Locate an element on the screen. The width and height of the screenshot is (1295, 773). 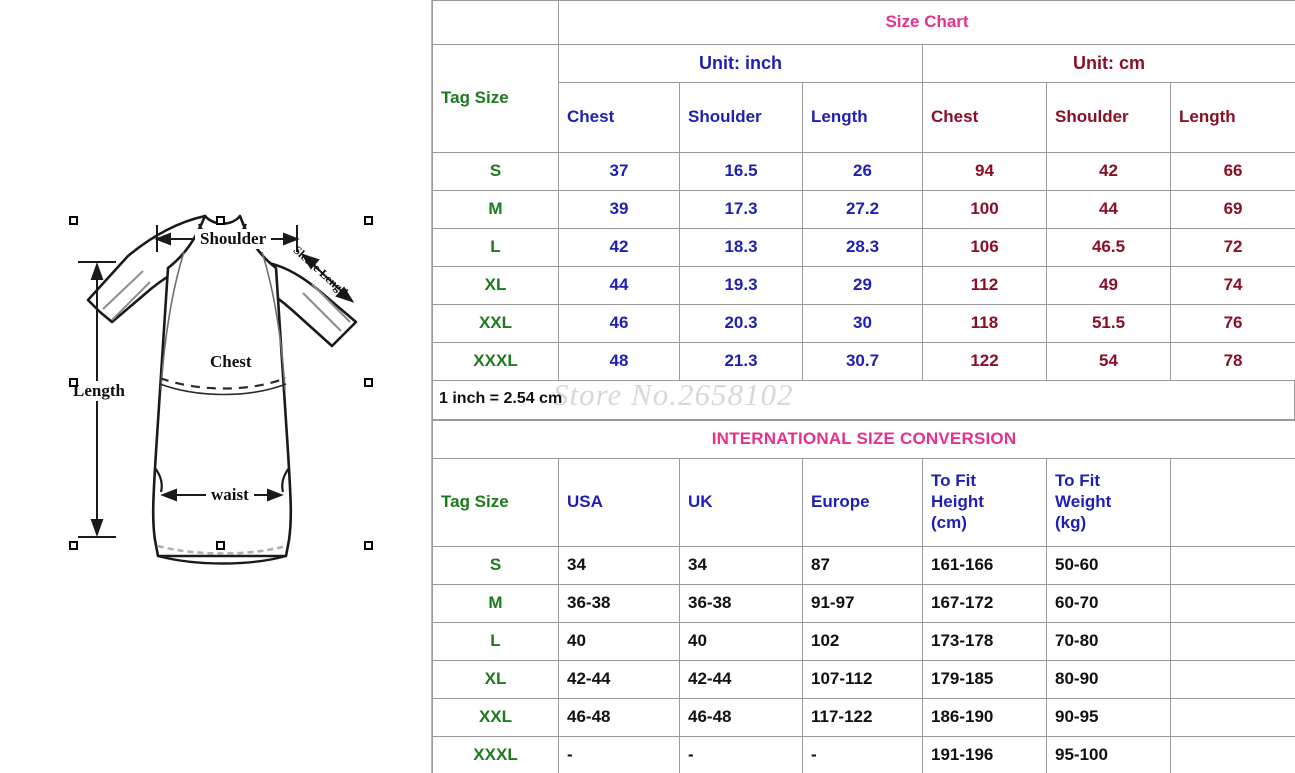
selection-handle-top-left is located at coordinates (73, 220).